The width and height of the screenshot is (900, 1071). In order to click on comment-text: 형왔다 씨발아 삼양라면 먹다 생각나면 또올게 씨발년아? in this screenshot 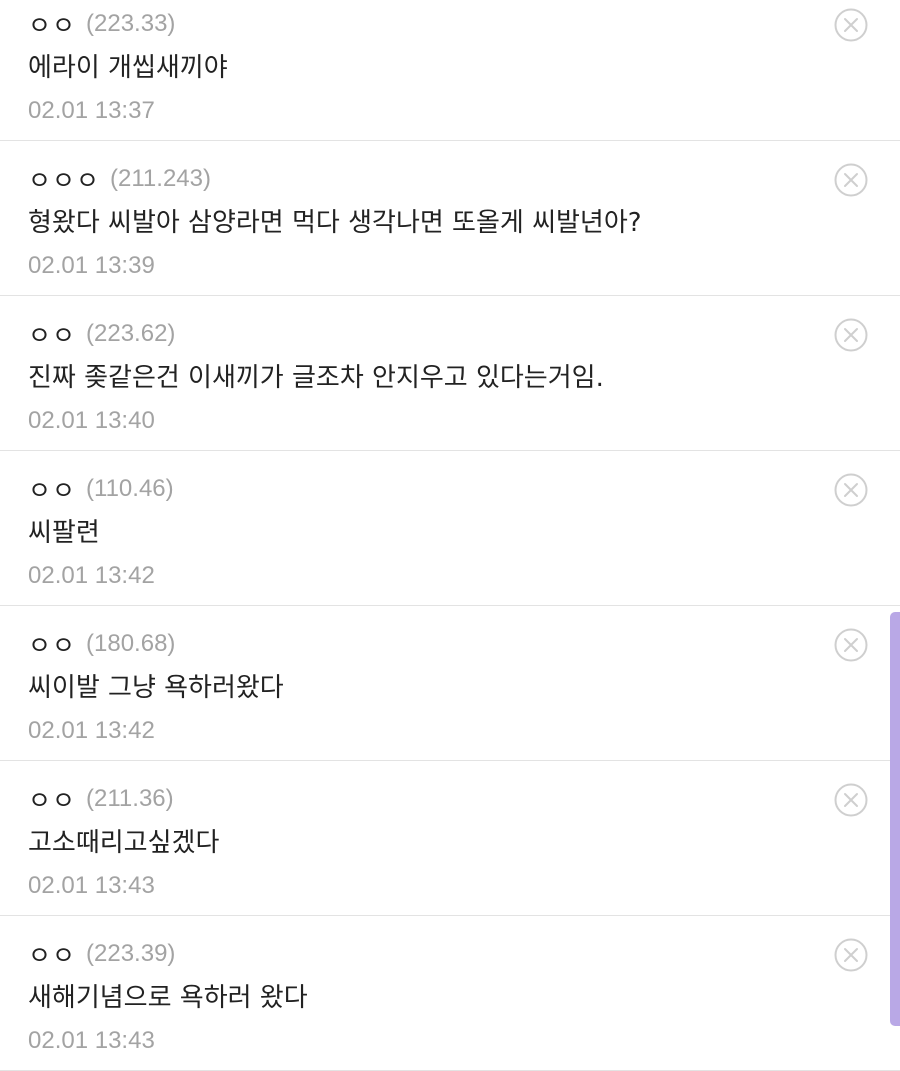, I will do `click(335, 223)`.